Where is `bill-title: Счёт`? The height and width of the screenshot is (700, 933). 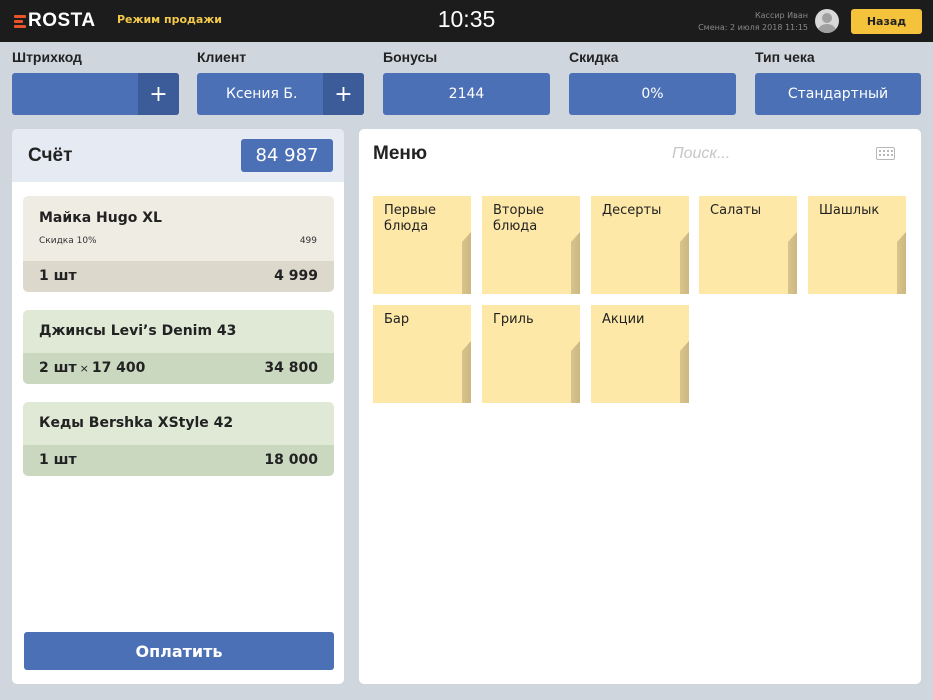
bill-title: Счёт is located at coordinates (50, 155).